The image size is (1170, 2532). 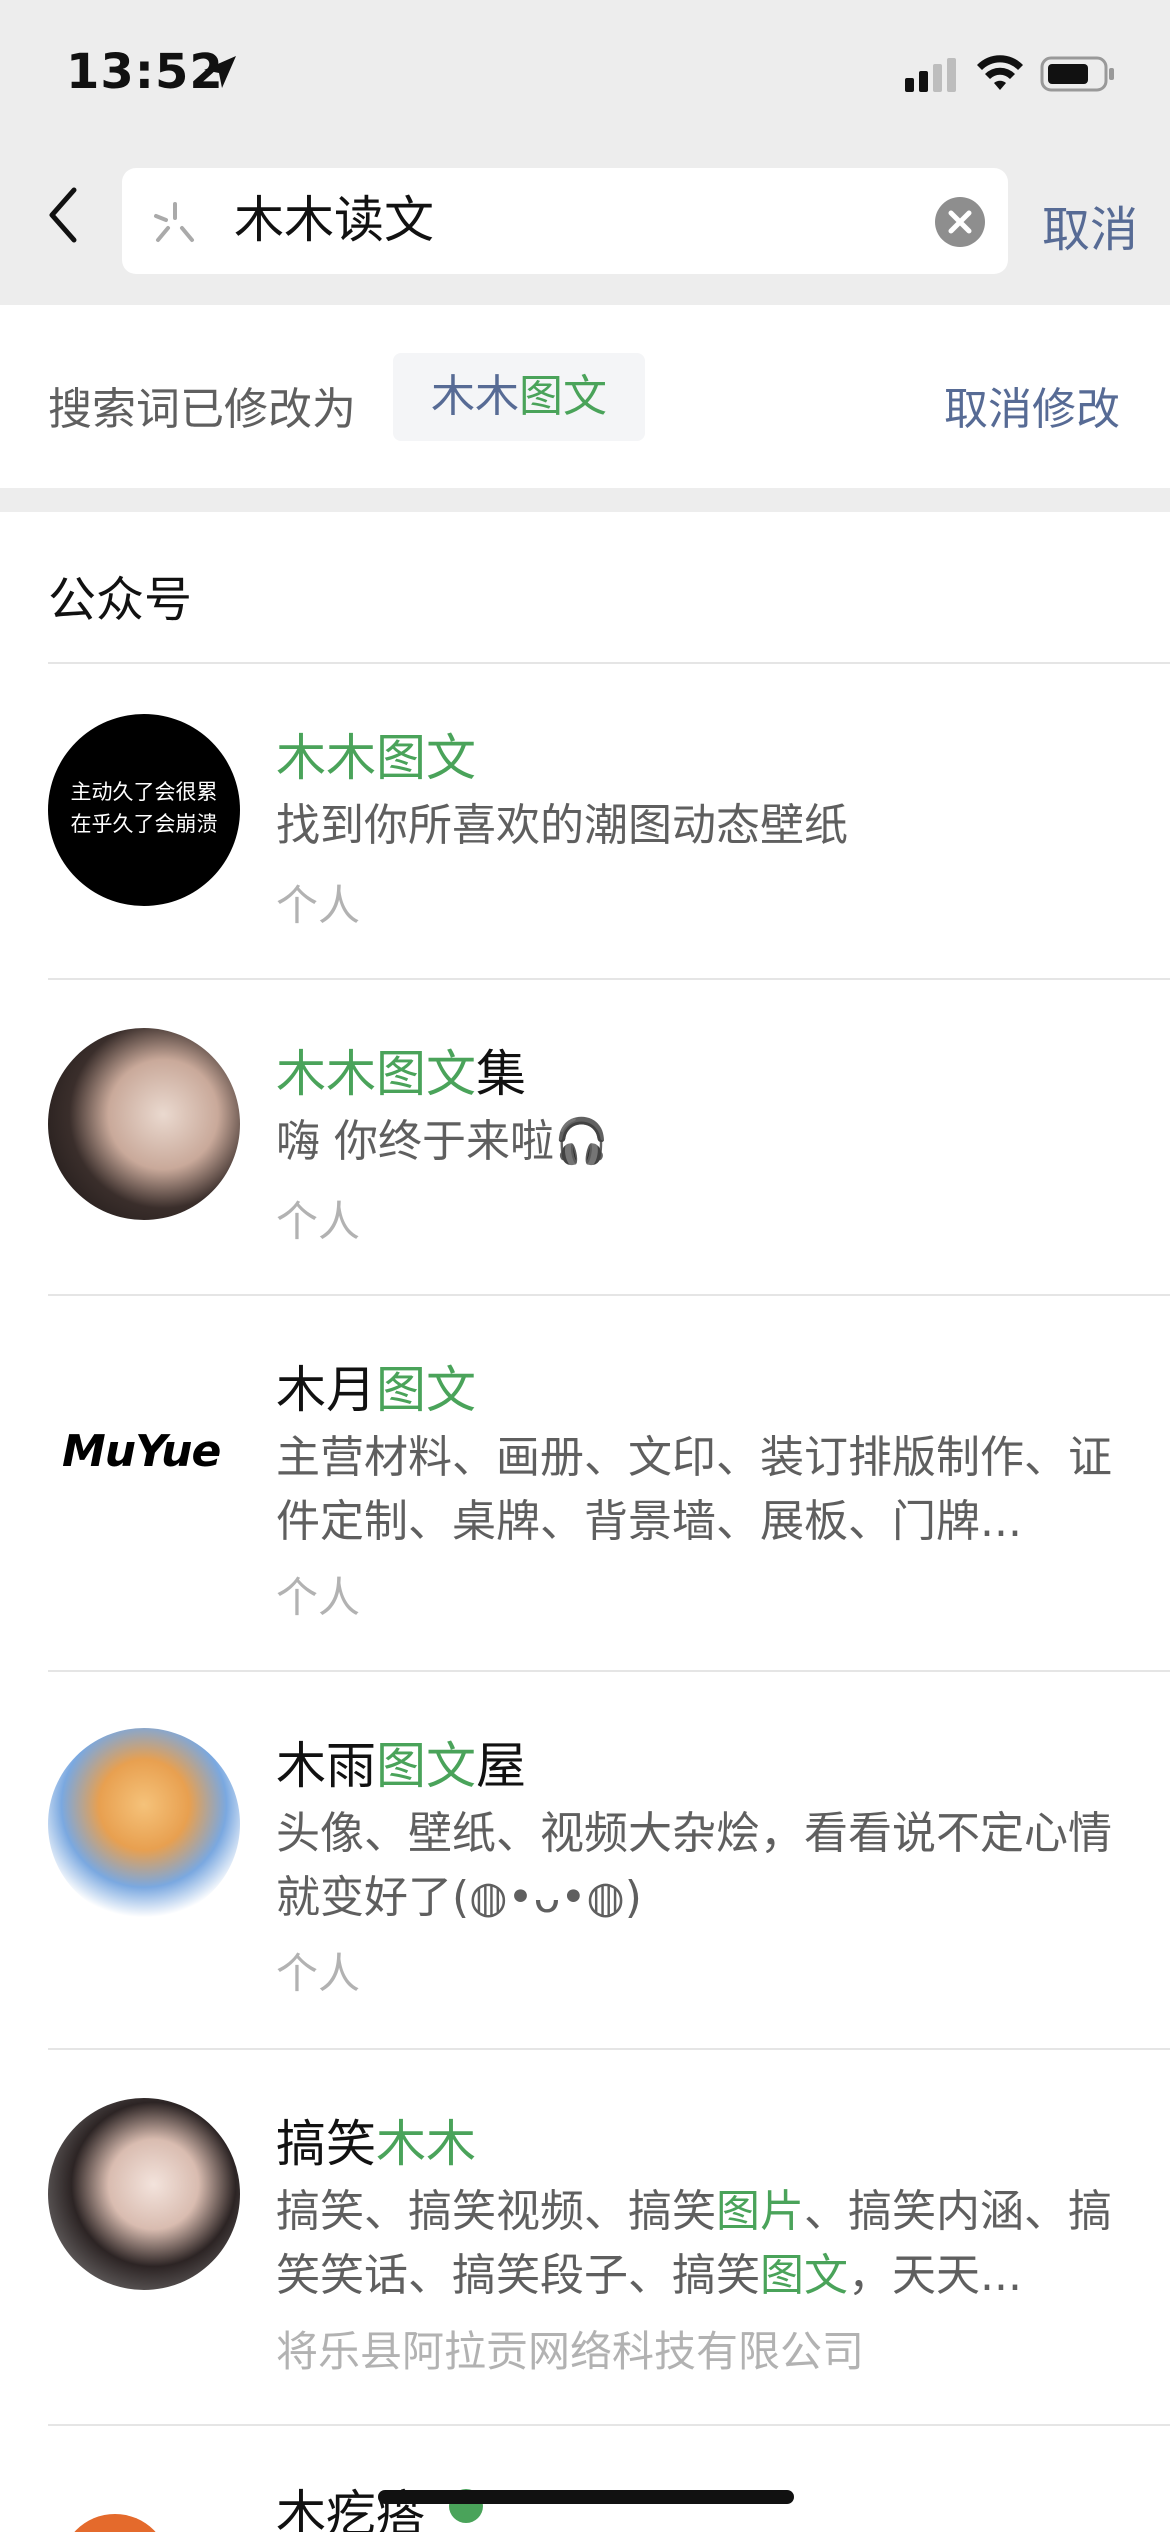 What do you see at coordinates (585, 2479) in the screenshot?
I see `list-item: 木疙瘩` at bounding box center [585, 2479].